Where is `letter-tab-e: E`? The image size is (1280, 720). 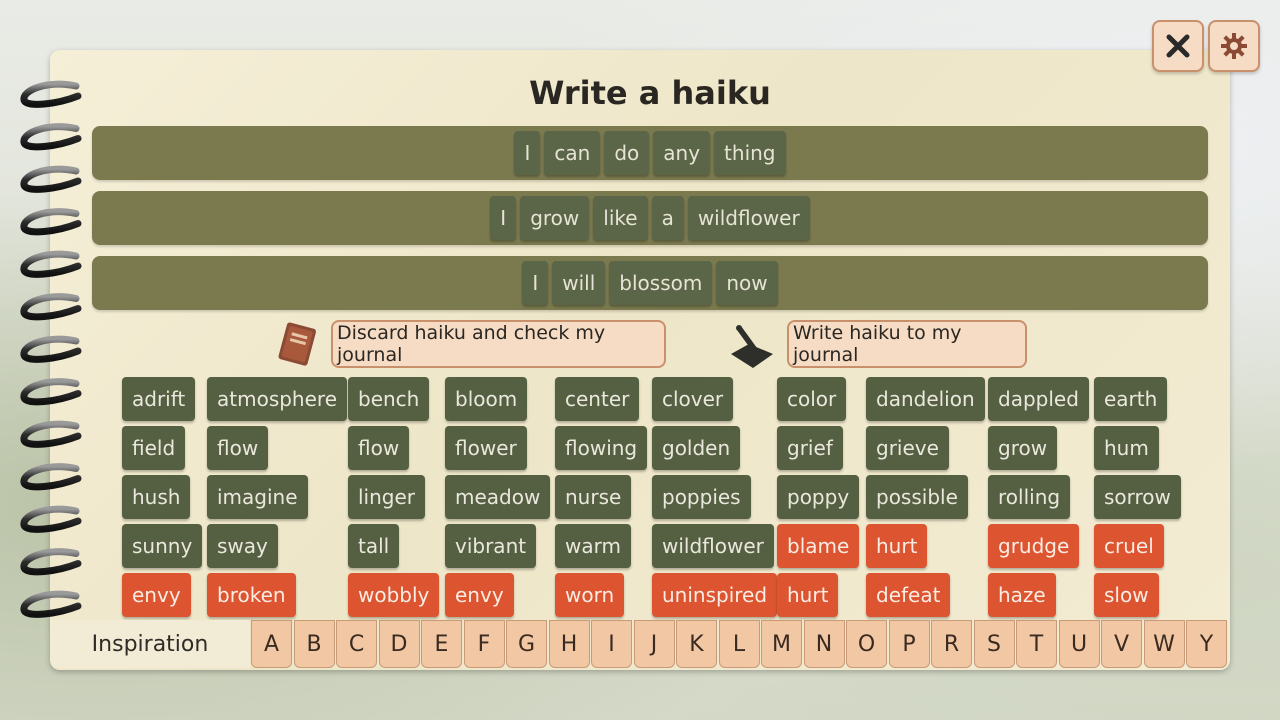
letter-tab-e: E is located at coordinates (441, 644).